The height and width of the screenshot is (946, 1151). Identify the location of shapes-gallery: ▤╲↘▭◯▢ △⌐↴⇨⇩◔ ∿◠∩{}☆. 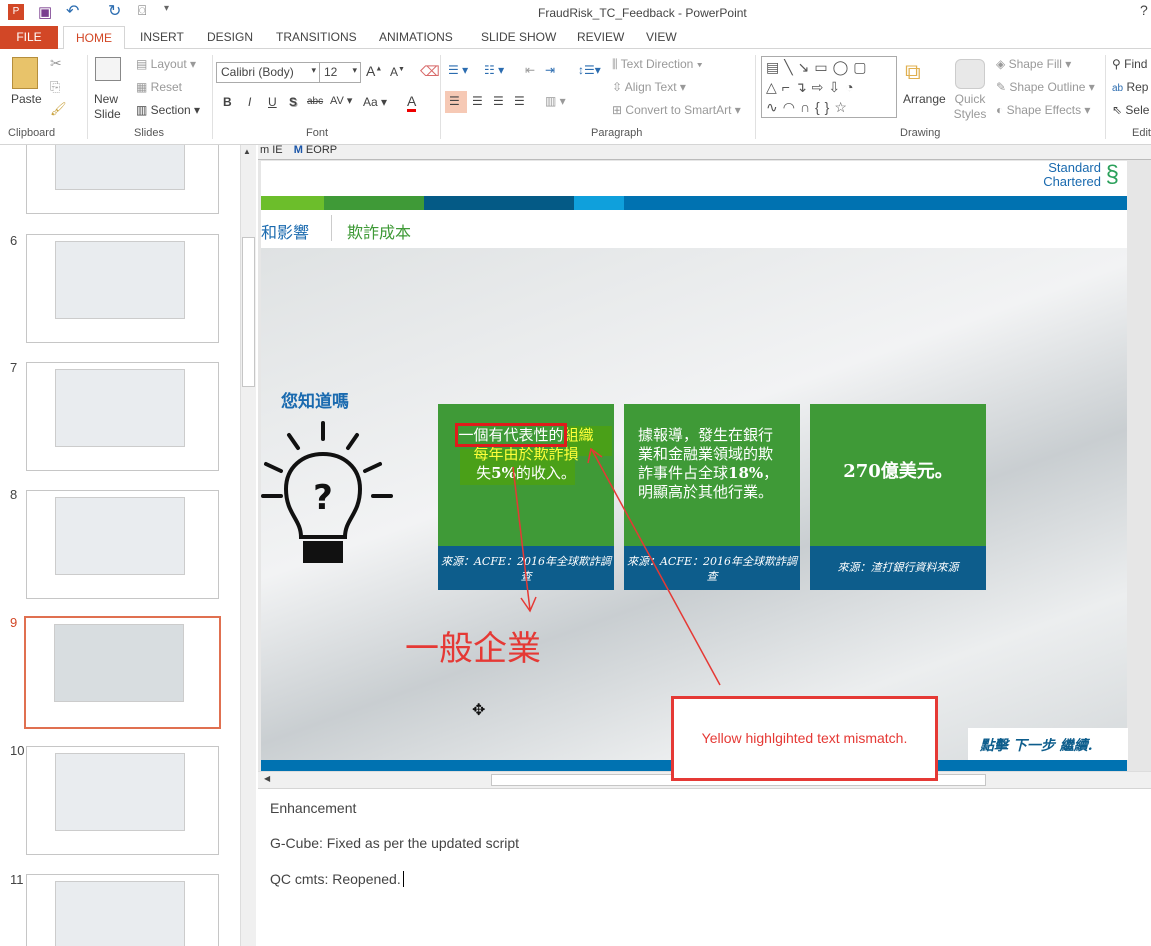
(829, 87).